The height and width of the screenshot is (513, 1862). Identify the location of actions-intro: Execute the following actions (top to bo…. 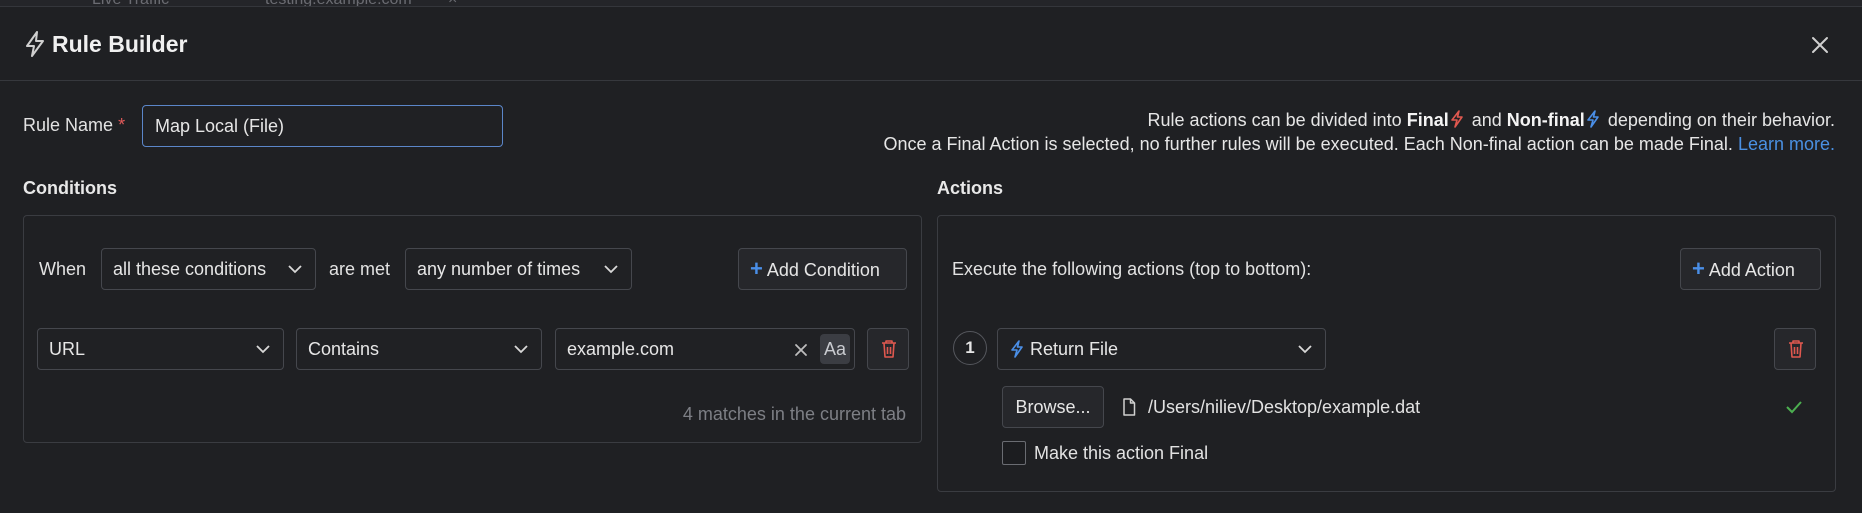
(1132, 269).